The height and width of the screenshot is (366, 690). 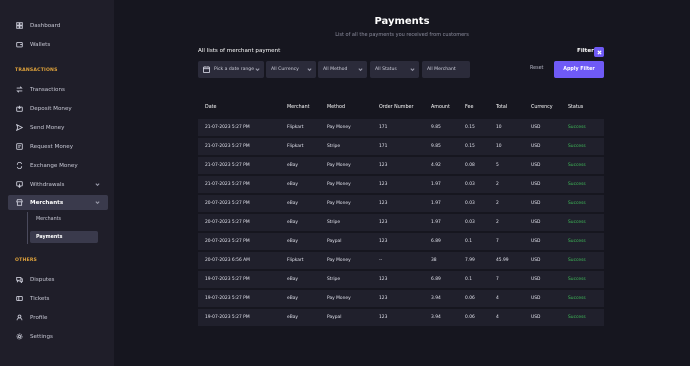 What do you see at coordinates (434, 260) in the screenshot?
I see `cell-amount: 38` at bounding box center [434, 260].